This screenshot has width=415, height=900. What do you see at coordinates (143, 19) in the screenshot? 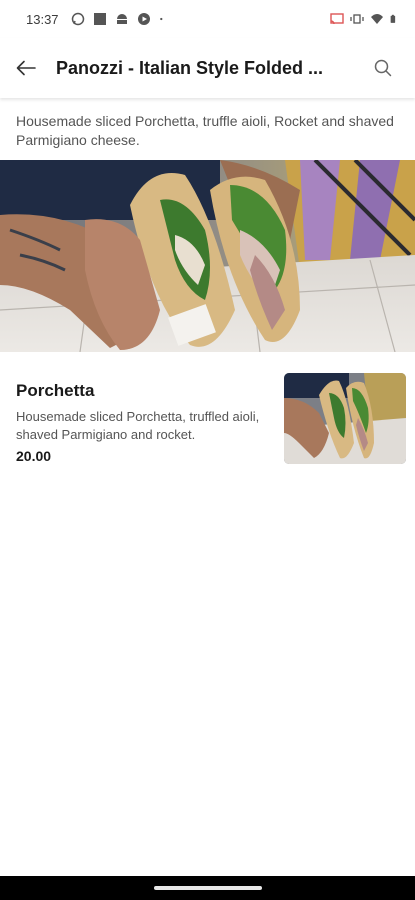
I see `play-icon` at bounding box center [143, 19].